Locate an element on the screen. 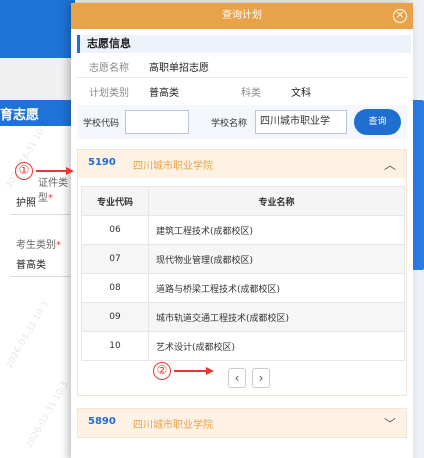 The height and width of the screenshot is (458, 424). background-header-text: 育志愿 is located at coordinates (20, 115).